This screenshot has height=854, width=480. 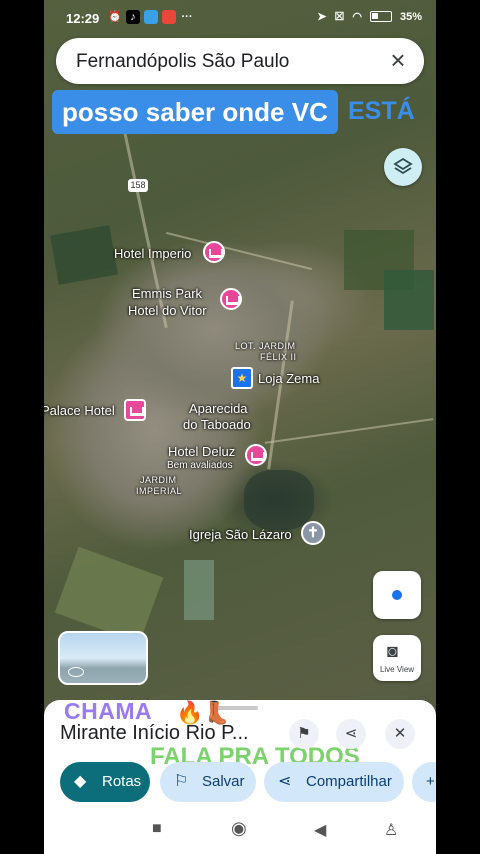 I want to click on share-button: ⋖, so click(x=351, y=734).